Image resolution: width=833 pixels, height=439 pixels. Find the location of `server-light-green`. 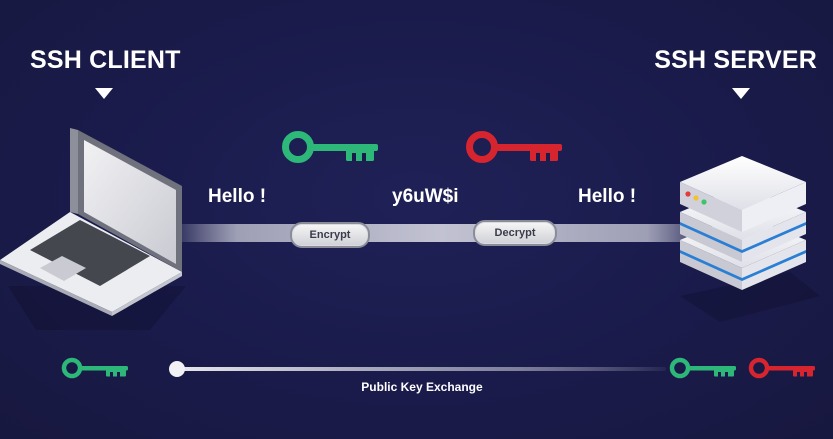

server-light-green is located at coordinates (704, 202).